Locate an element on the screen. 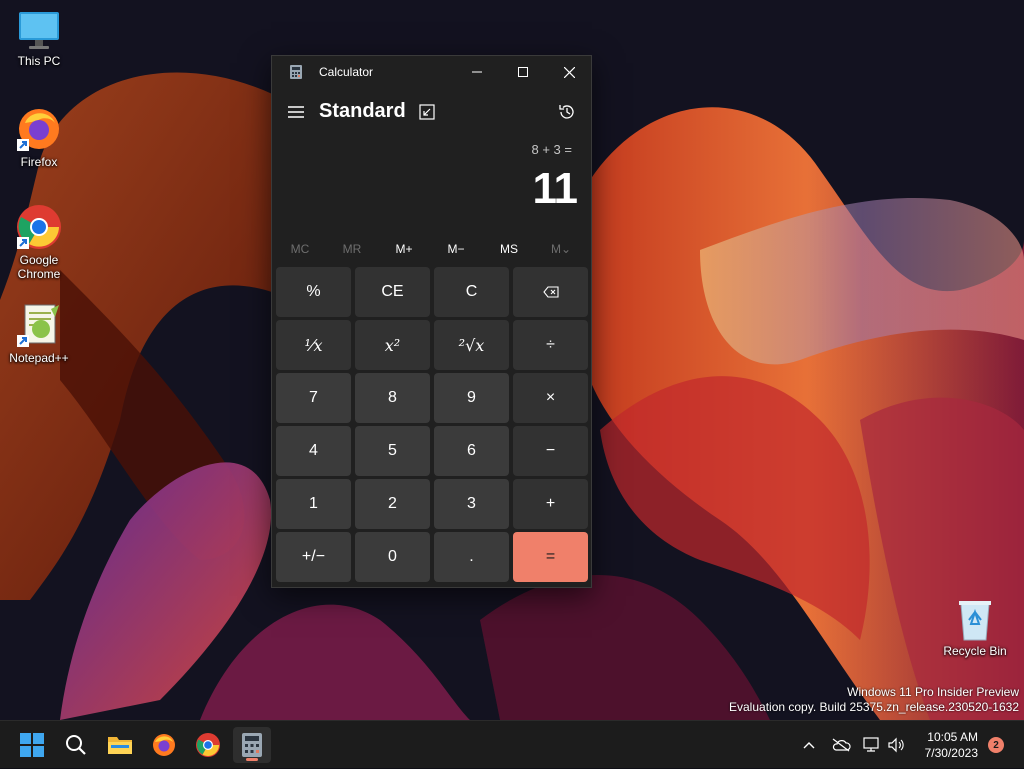  volume-icon is located at coordinates (896, 745).